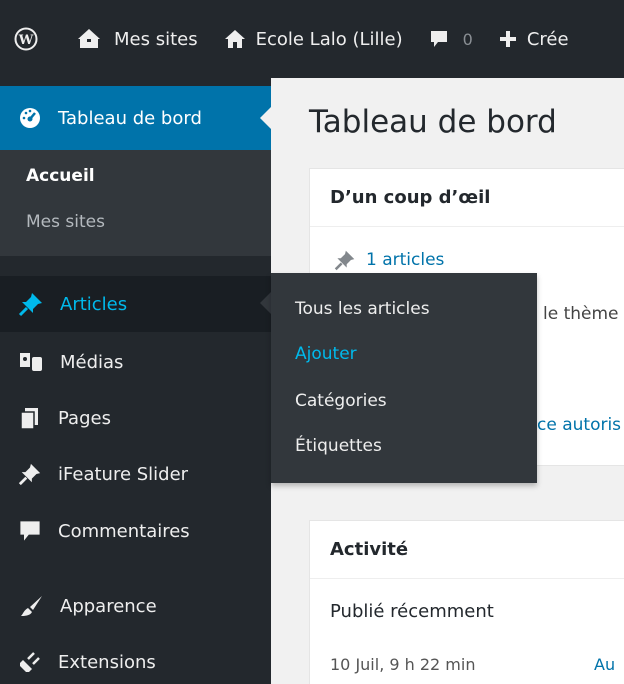 This screenshot has height=684, width=624. I want to click on menu-extensions: Extensions, so click(135, 659).